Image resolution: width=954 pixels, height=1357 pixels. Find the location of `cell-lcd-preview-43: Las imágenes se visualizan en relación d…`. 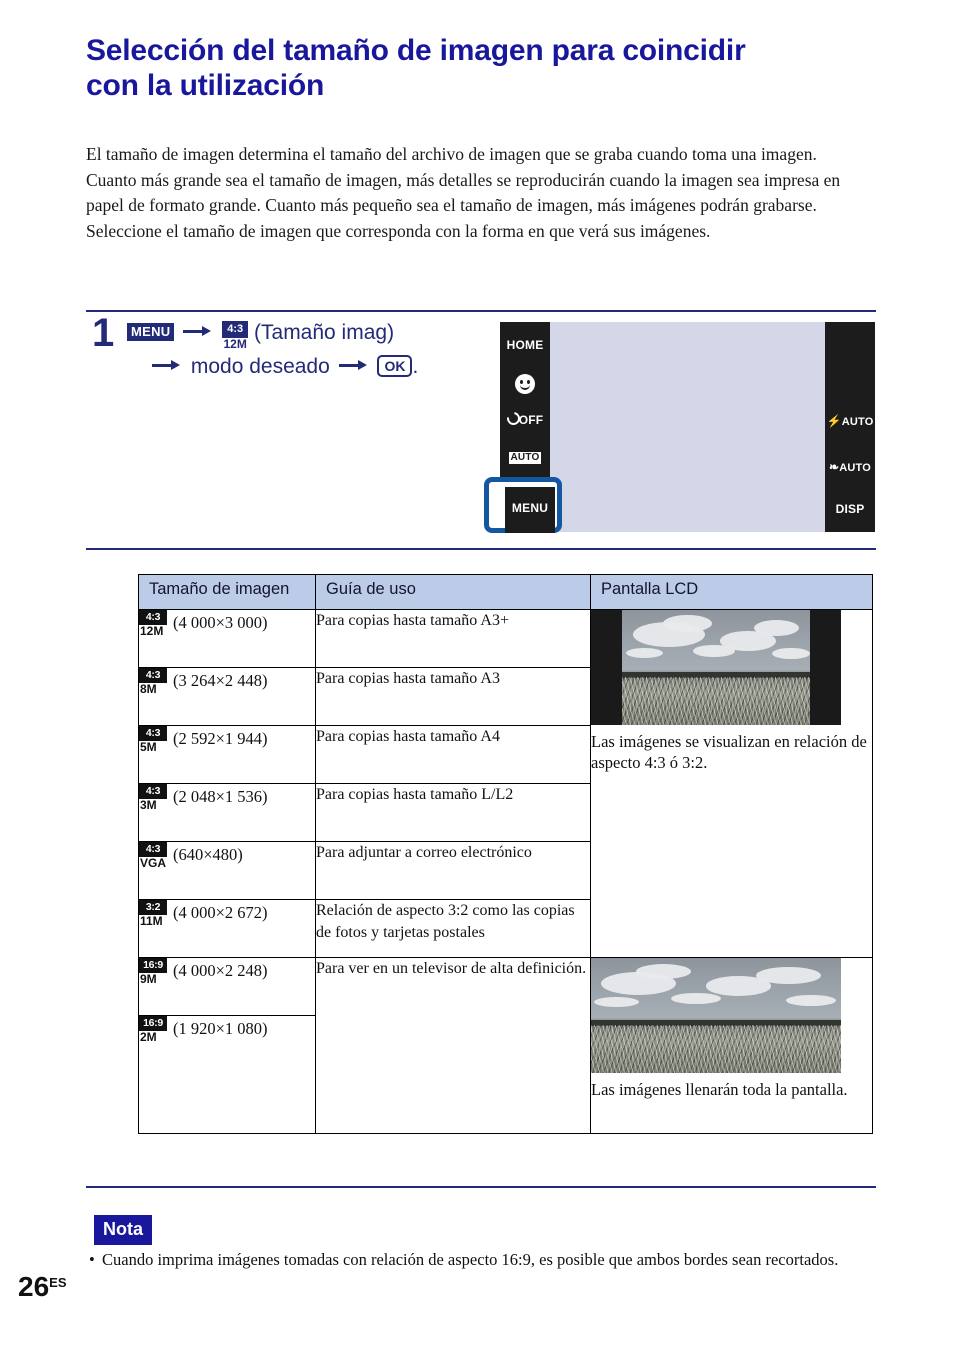

cell-lcd-preview-43: Las imágenes se visualizan en relación d… is located at coordinates (731, 783).